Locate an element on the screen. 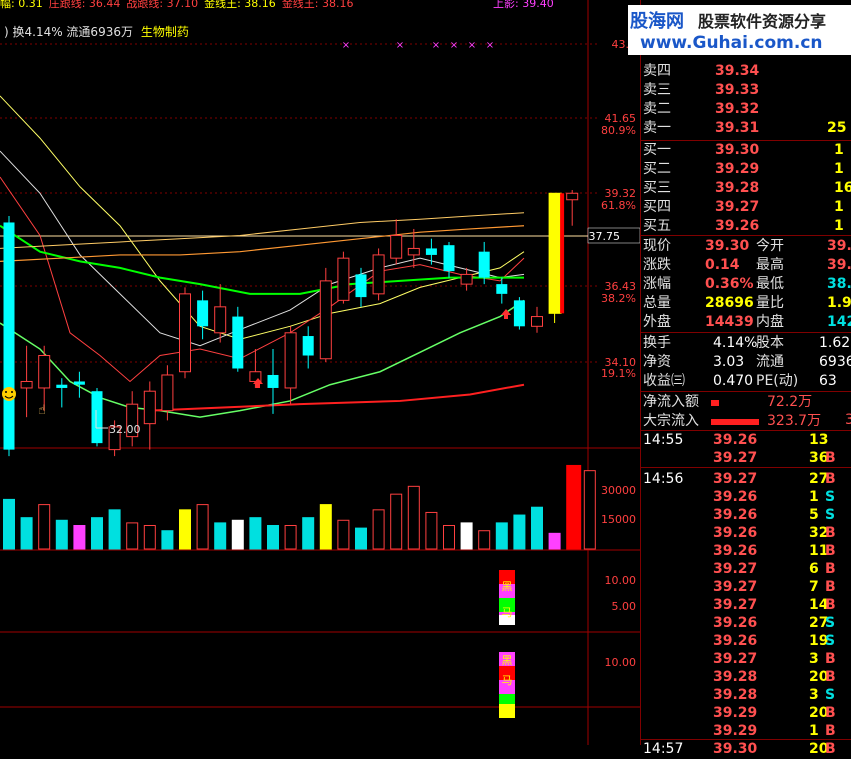 This screenshot has height=759, width=851. flow-bar is located at coordinates (715, 403).